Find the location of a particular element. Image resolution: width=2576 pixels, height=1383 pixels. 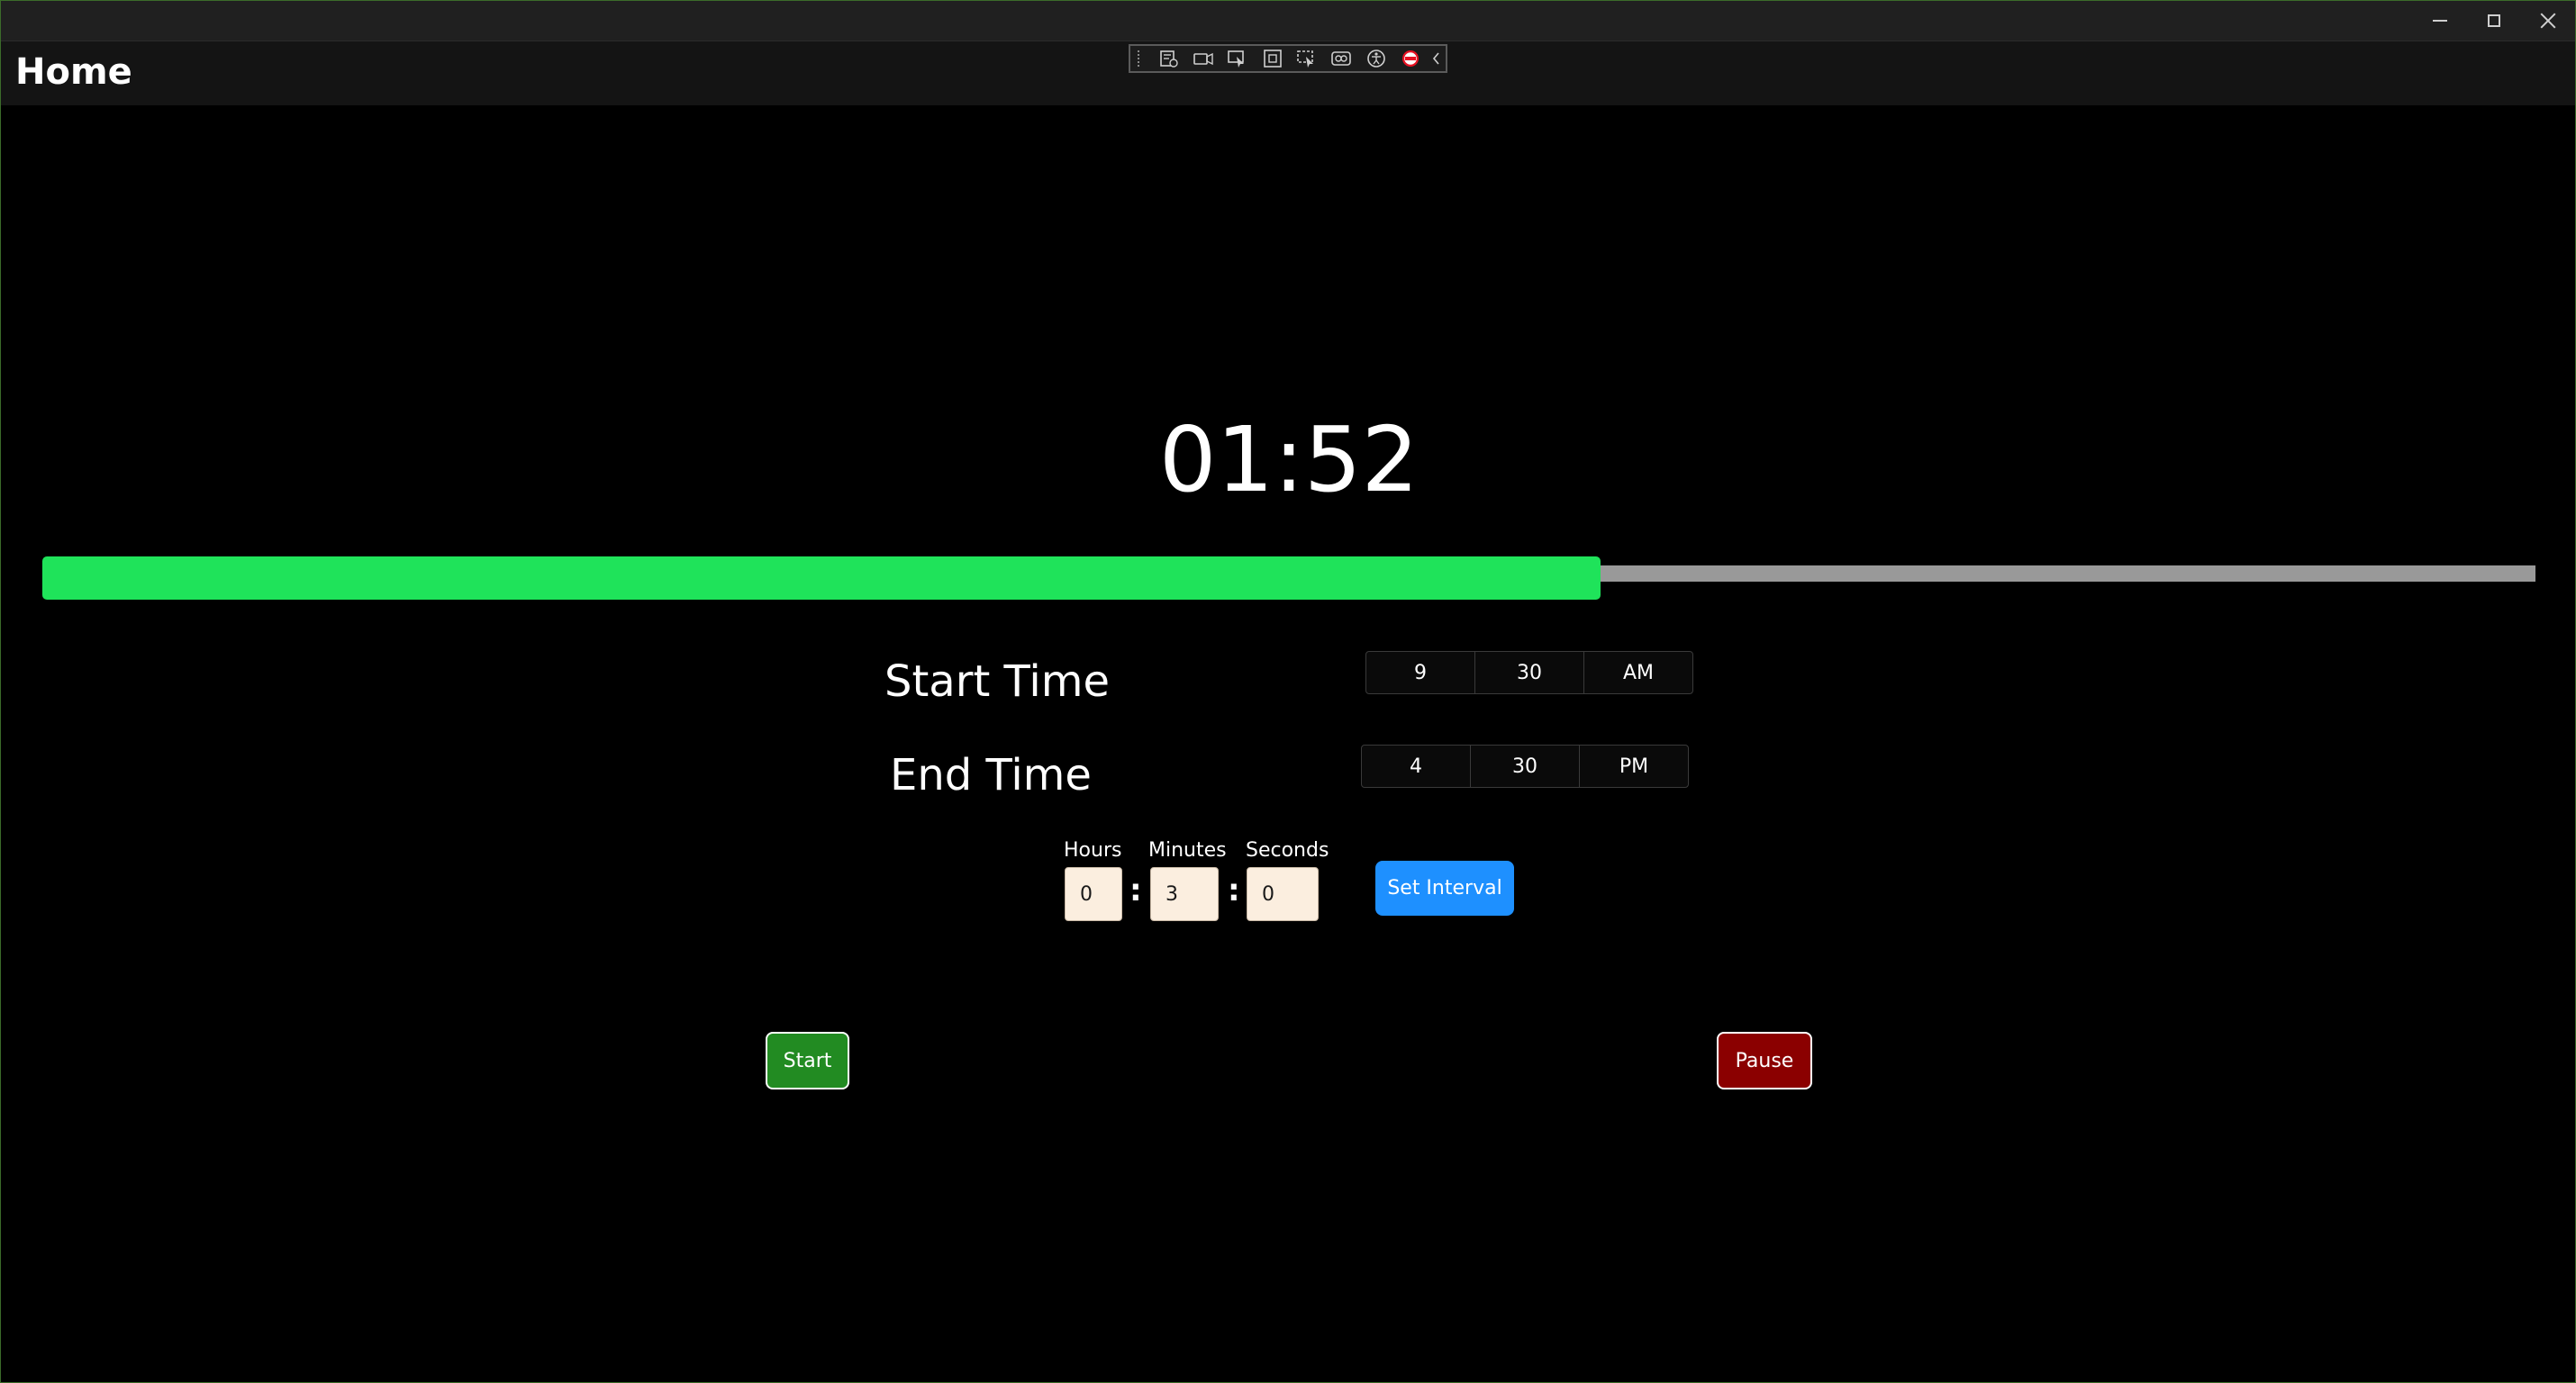

display-layout-adorners-icon is located at coordinates (1273, 58).